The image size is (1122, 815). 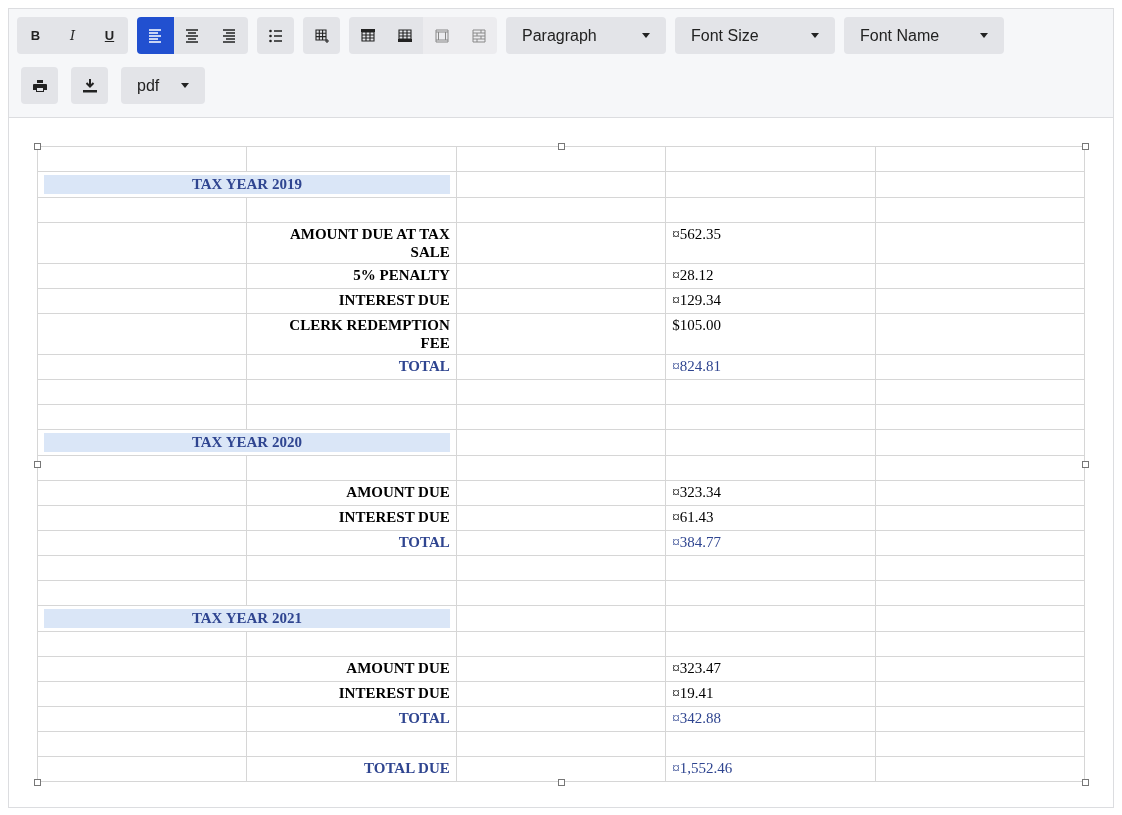 I want to click on dropdown: Font Size, so click(x=755, y=35).